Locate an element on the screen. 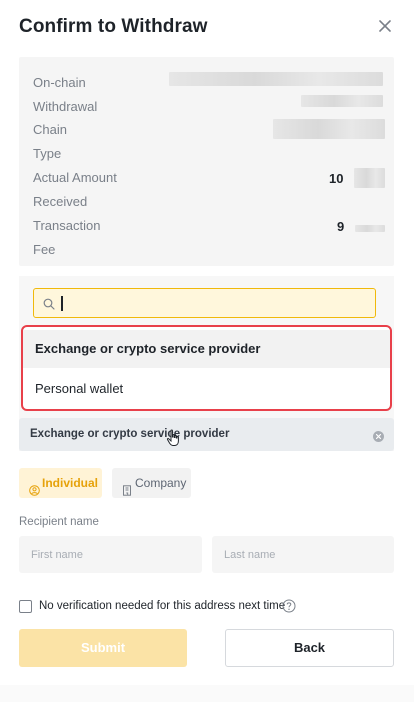  pointer-hand-icon is located at coordinates (173, 440).